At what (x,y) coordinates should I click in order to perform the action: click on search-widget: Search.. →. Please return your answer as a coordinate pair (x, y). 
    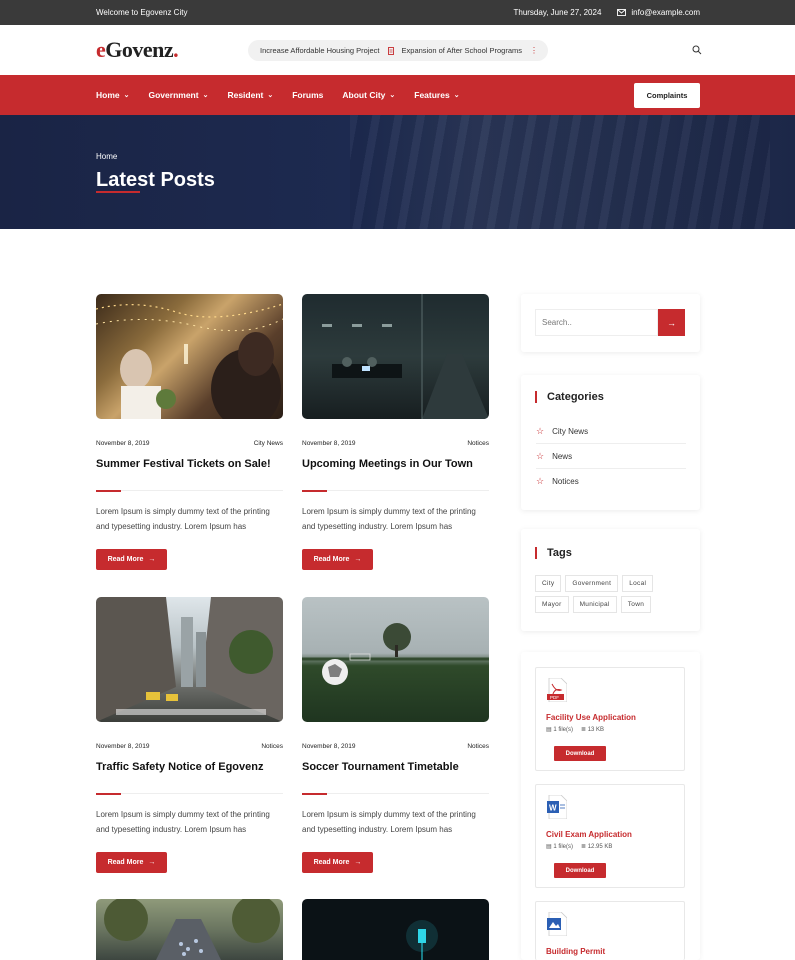
    Looking at the image, I should click on (610, 323).